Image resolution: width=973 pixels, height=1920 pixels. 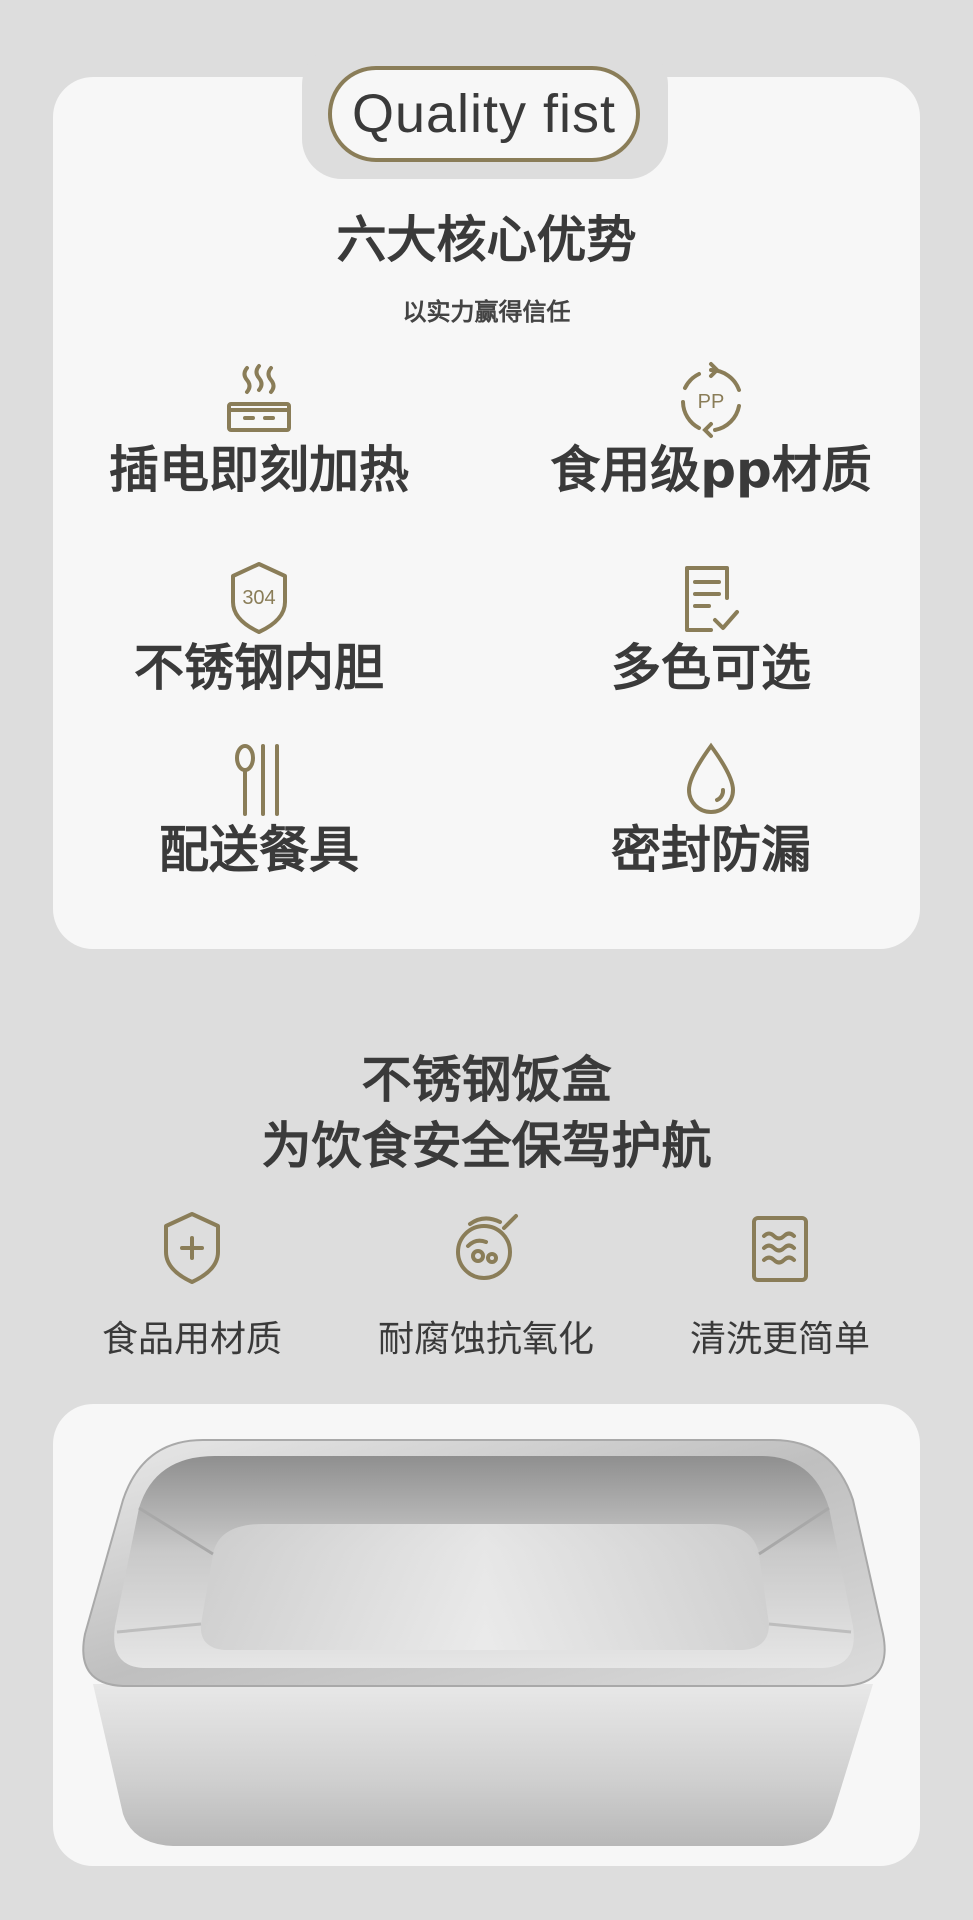 I want to click on shield-plus-icon, so click(x=192, y=1248).